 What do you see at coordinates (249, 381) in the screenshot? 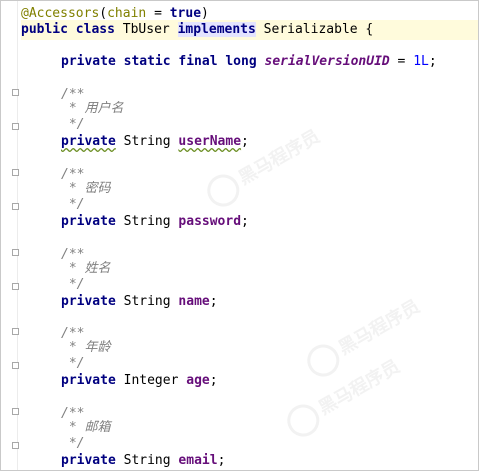
I see `code-line-field-age: private Integer age;` at bounding box center [249, 381].